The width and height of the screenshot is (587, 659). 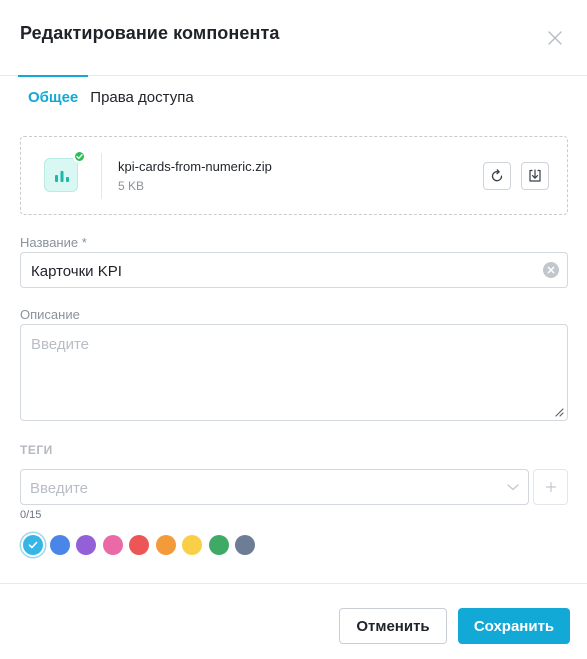 I want to click on color-swatch-orange, so click(x=165, y=545).